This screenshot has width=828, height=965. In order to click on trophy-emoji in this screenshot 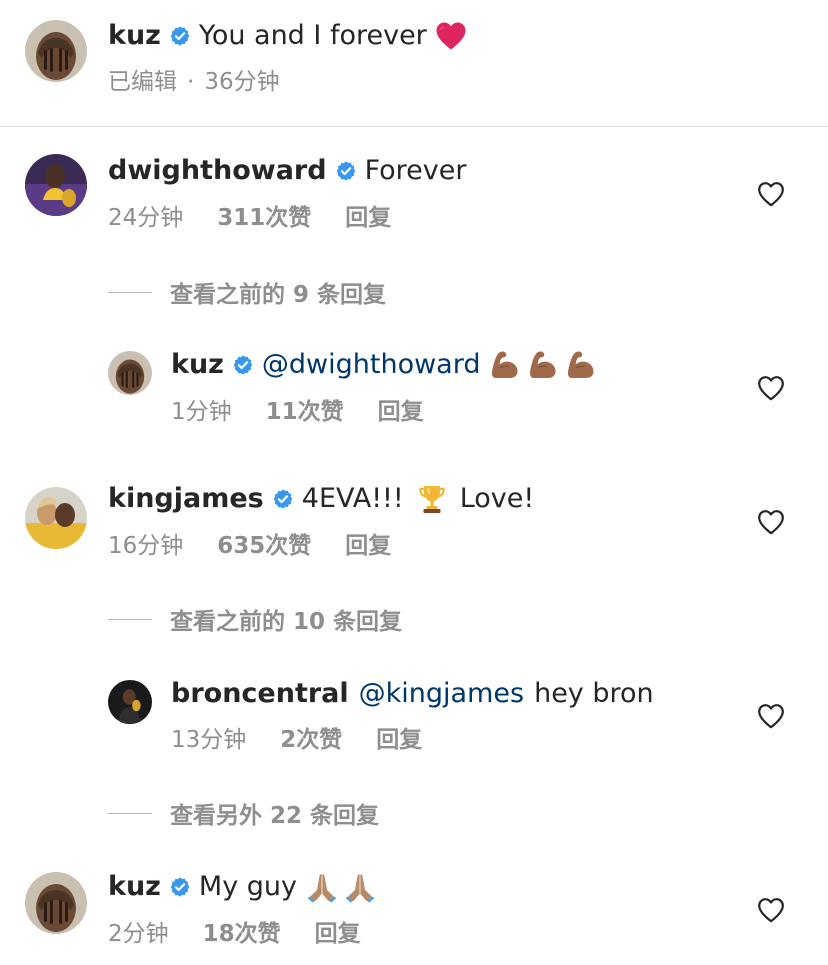, I will do `click(432, 499)`.